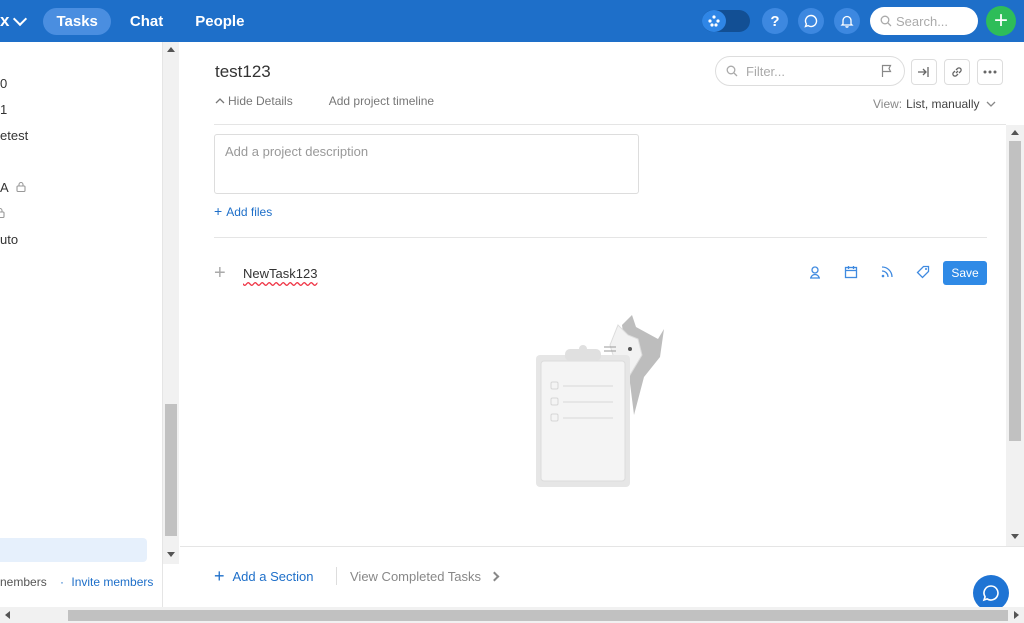 Image resolution: width=1024 pixels, height=623 pixels. I want to click on notifications-button, so click(847, 21).